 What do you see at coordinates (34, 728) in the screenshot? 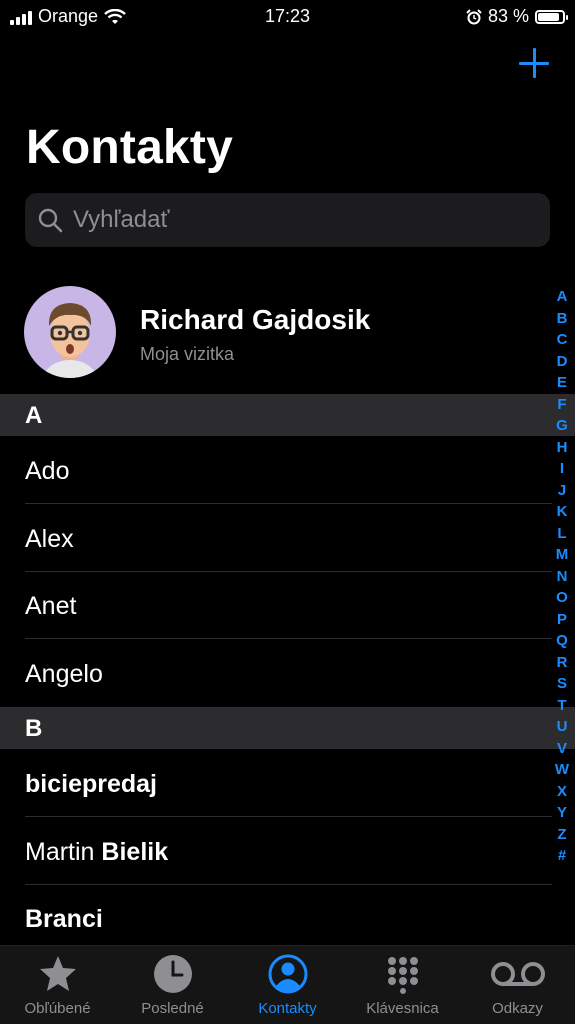
I see `section-letter: B` at bounding box center [34, 728].